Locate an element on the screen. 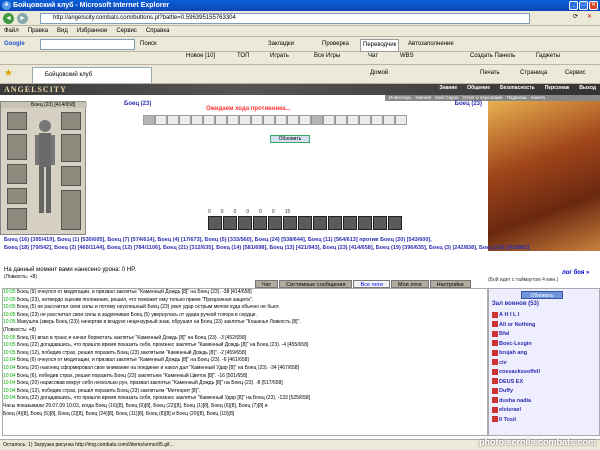  roster-member: Duffy is located at coordinates (502, 391).